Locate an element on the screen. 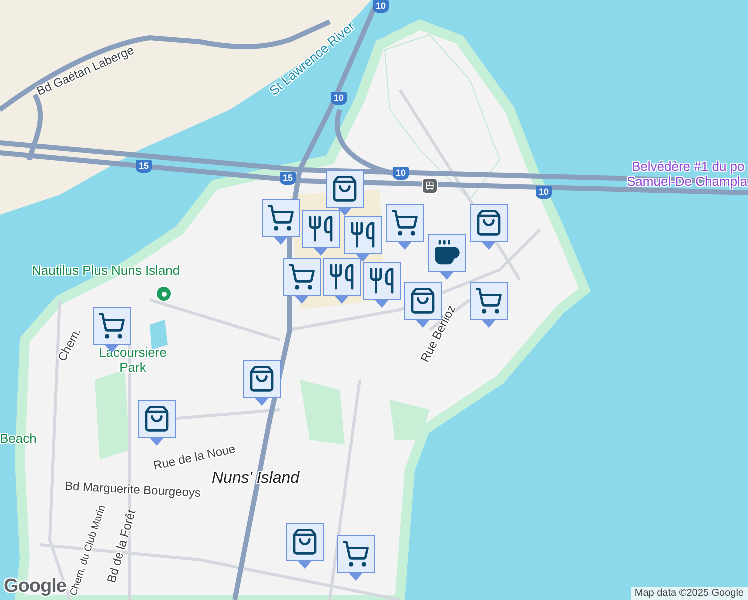 The width and height of the screenshot is (748, 600). poi-label: Beach is located at coordinates (18, 439).